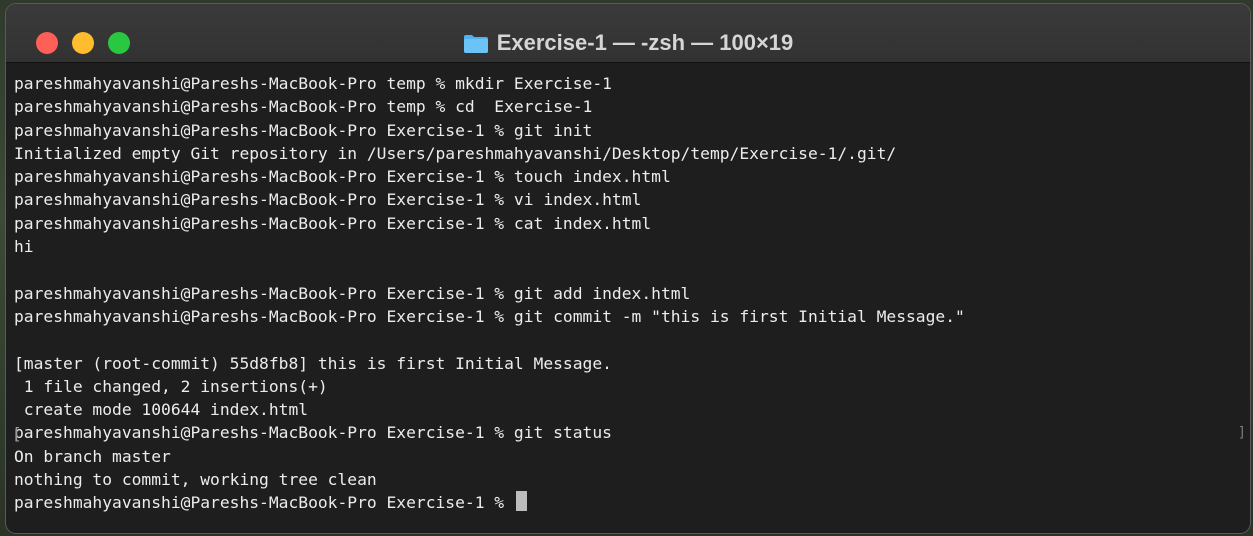 This screenshot has width=1253, height=536. Describe the element at coordinates (171, 386) in the screenshot. I see `terminal-line: 1 file changed, 2 insertions(+)` at that location.